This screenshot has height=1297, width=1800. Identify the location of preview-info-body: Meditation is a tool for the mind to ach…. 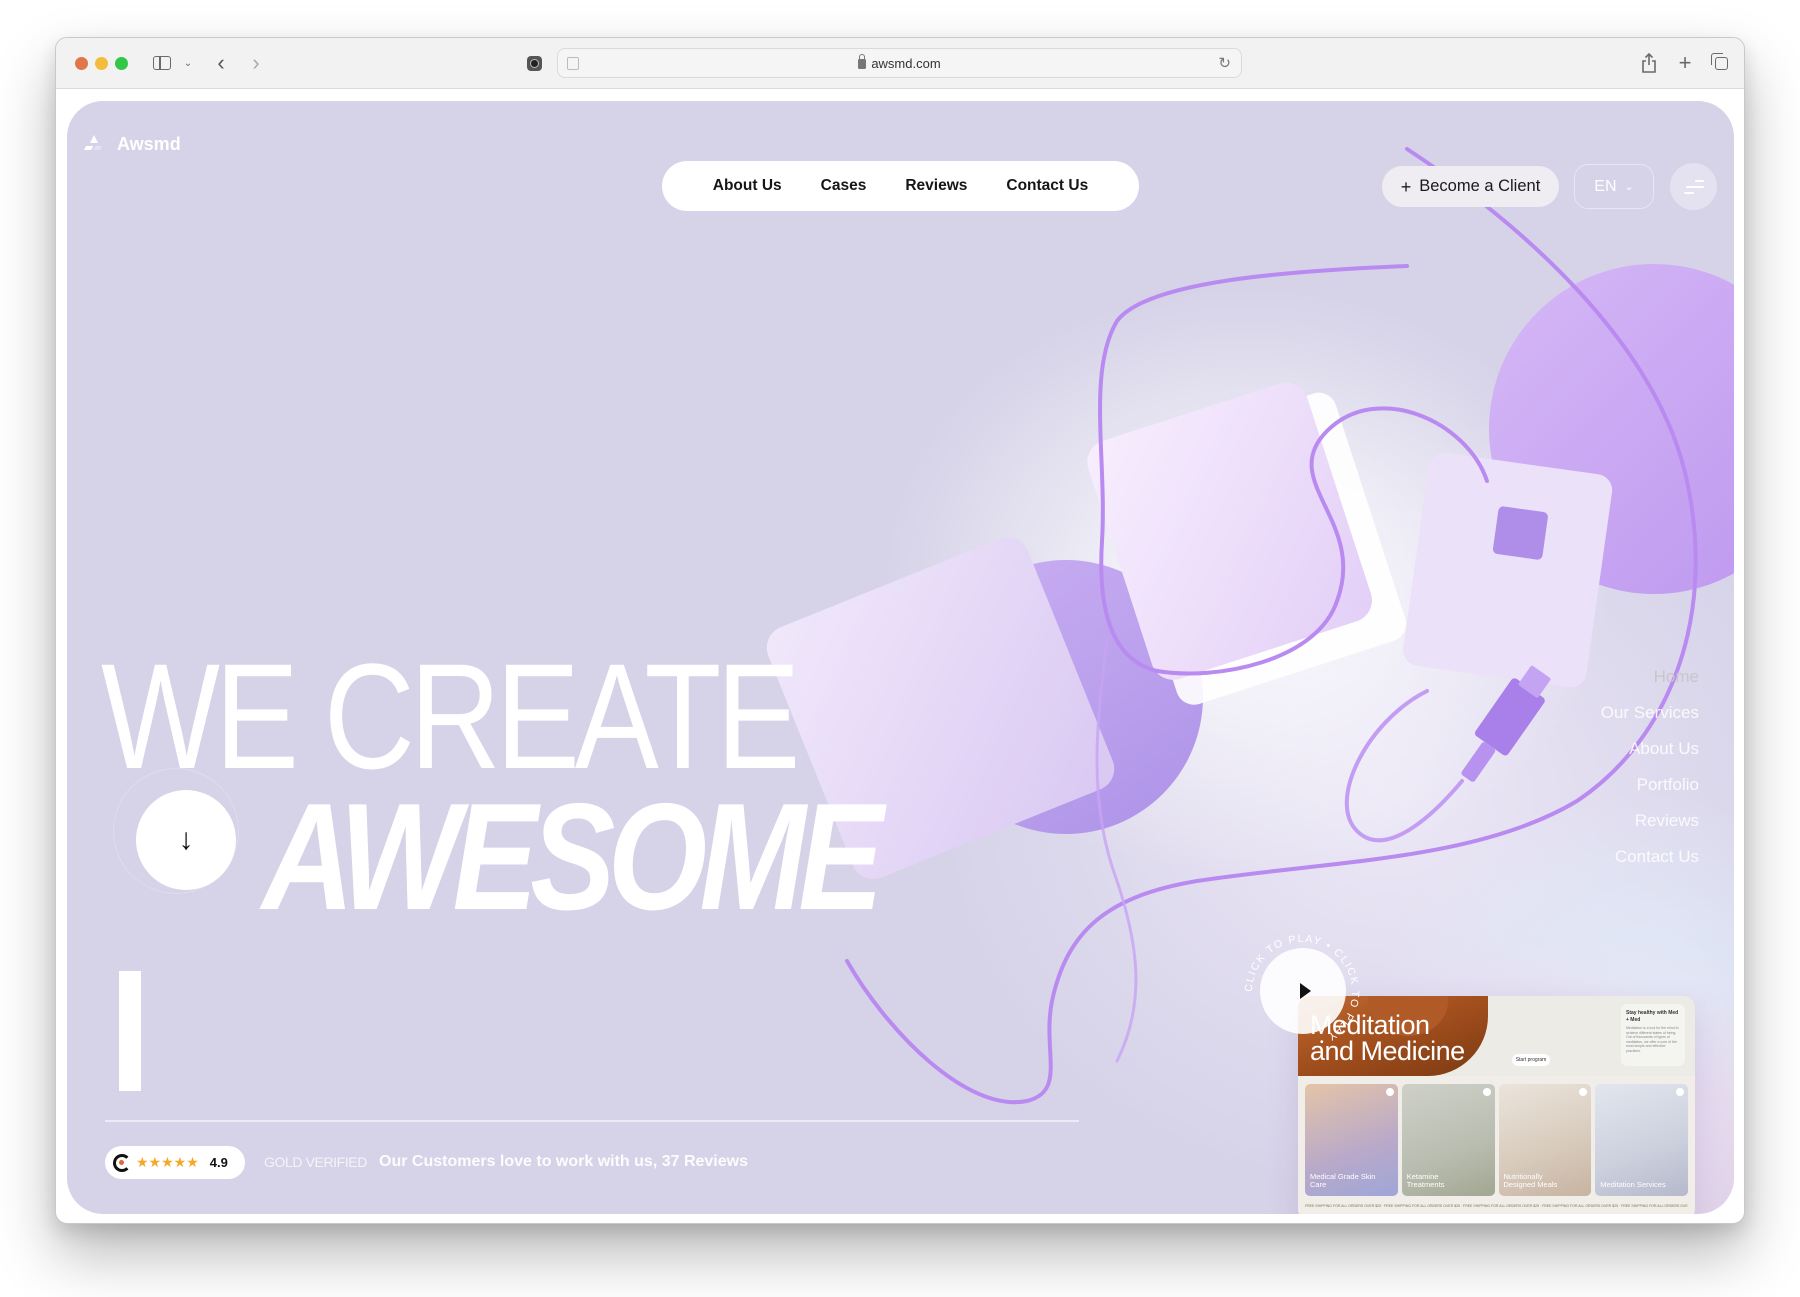
(1652, 1039).